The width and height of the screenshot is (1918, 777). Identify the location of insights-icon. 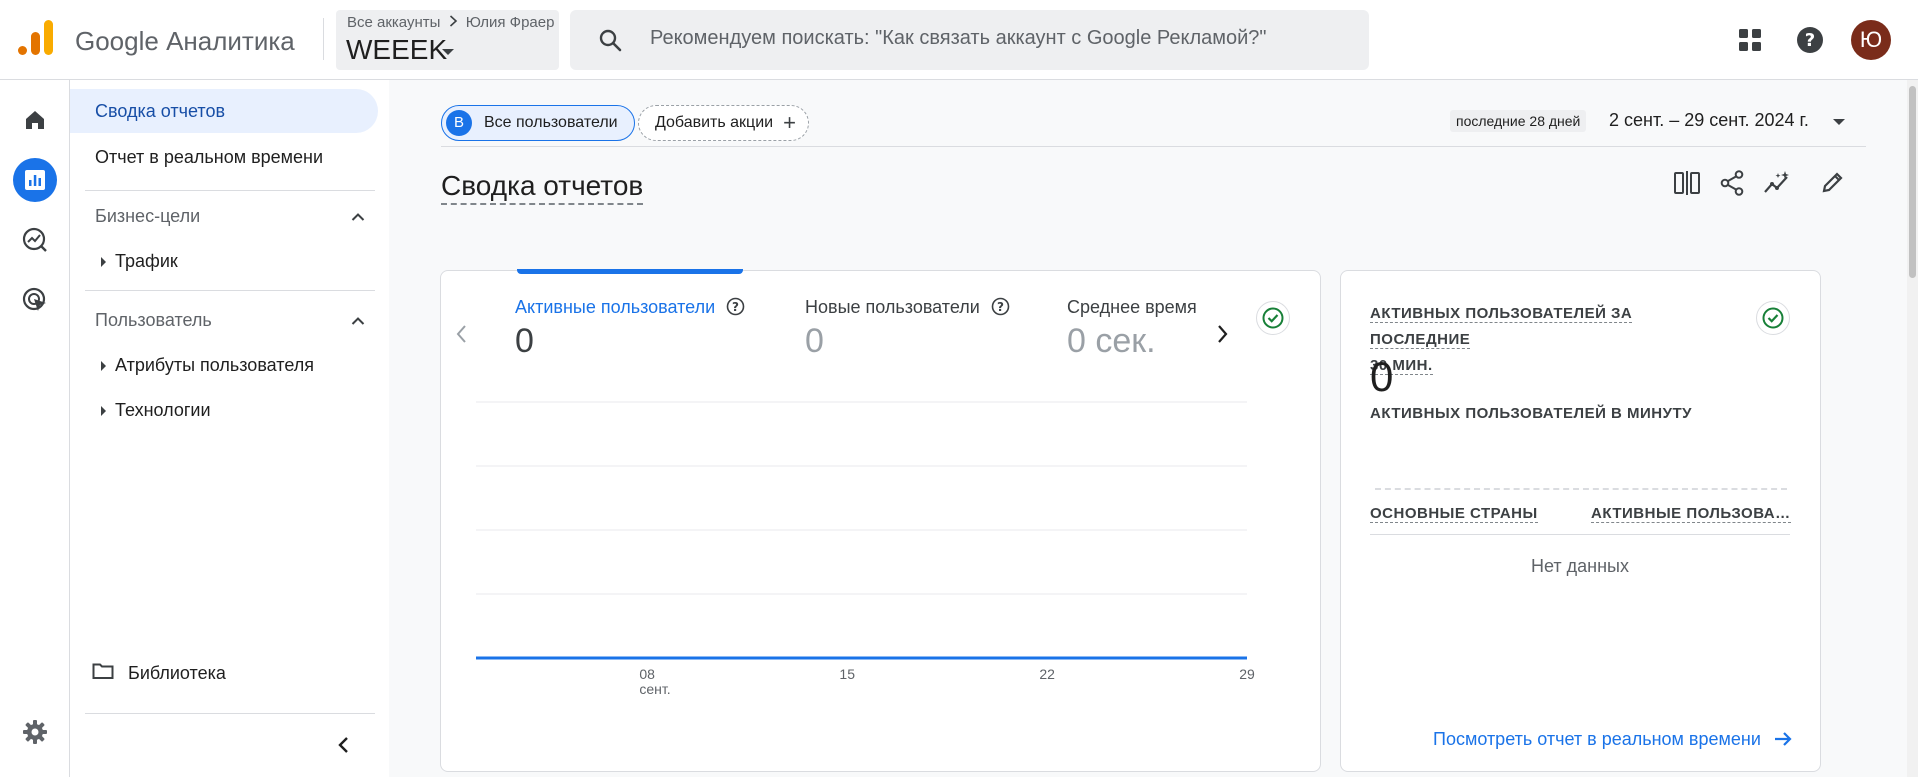
(1777, 185).